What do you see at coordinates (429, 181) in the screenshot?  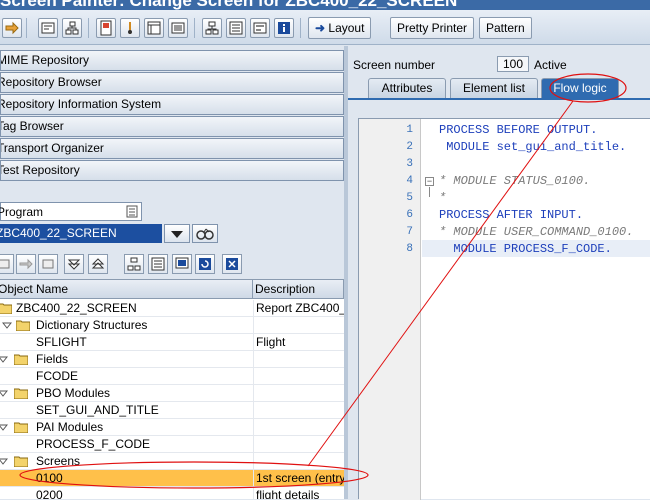 I see `fold-minus-icon: −` at bounding box center [429, 181].